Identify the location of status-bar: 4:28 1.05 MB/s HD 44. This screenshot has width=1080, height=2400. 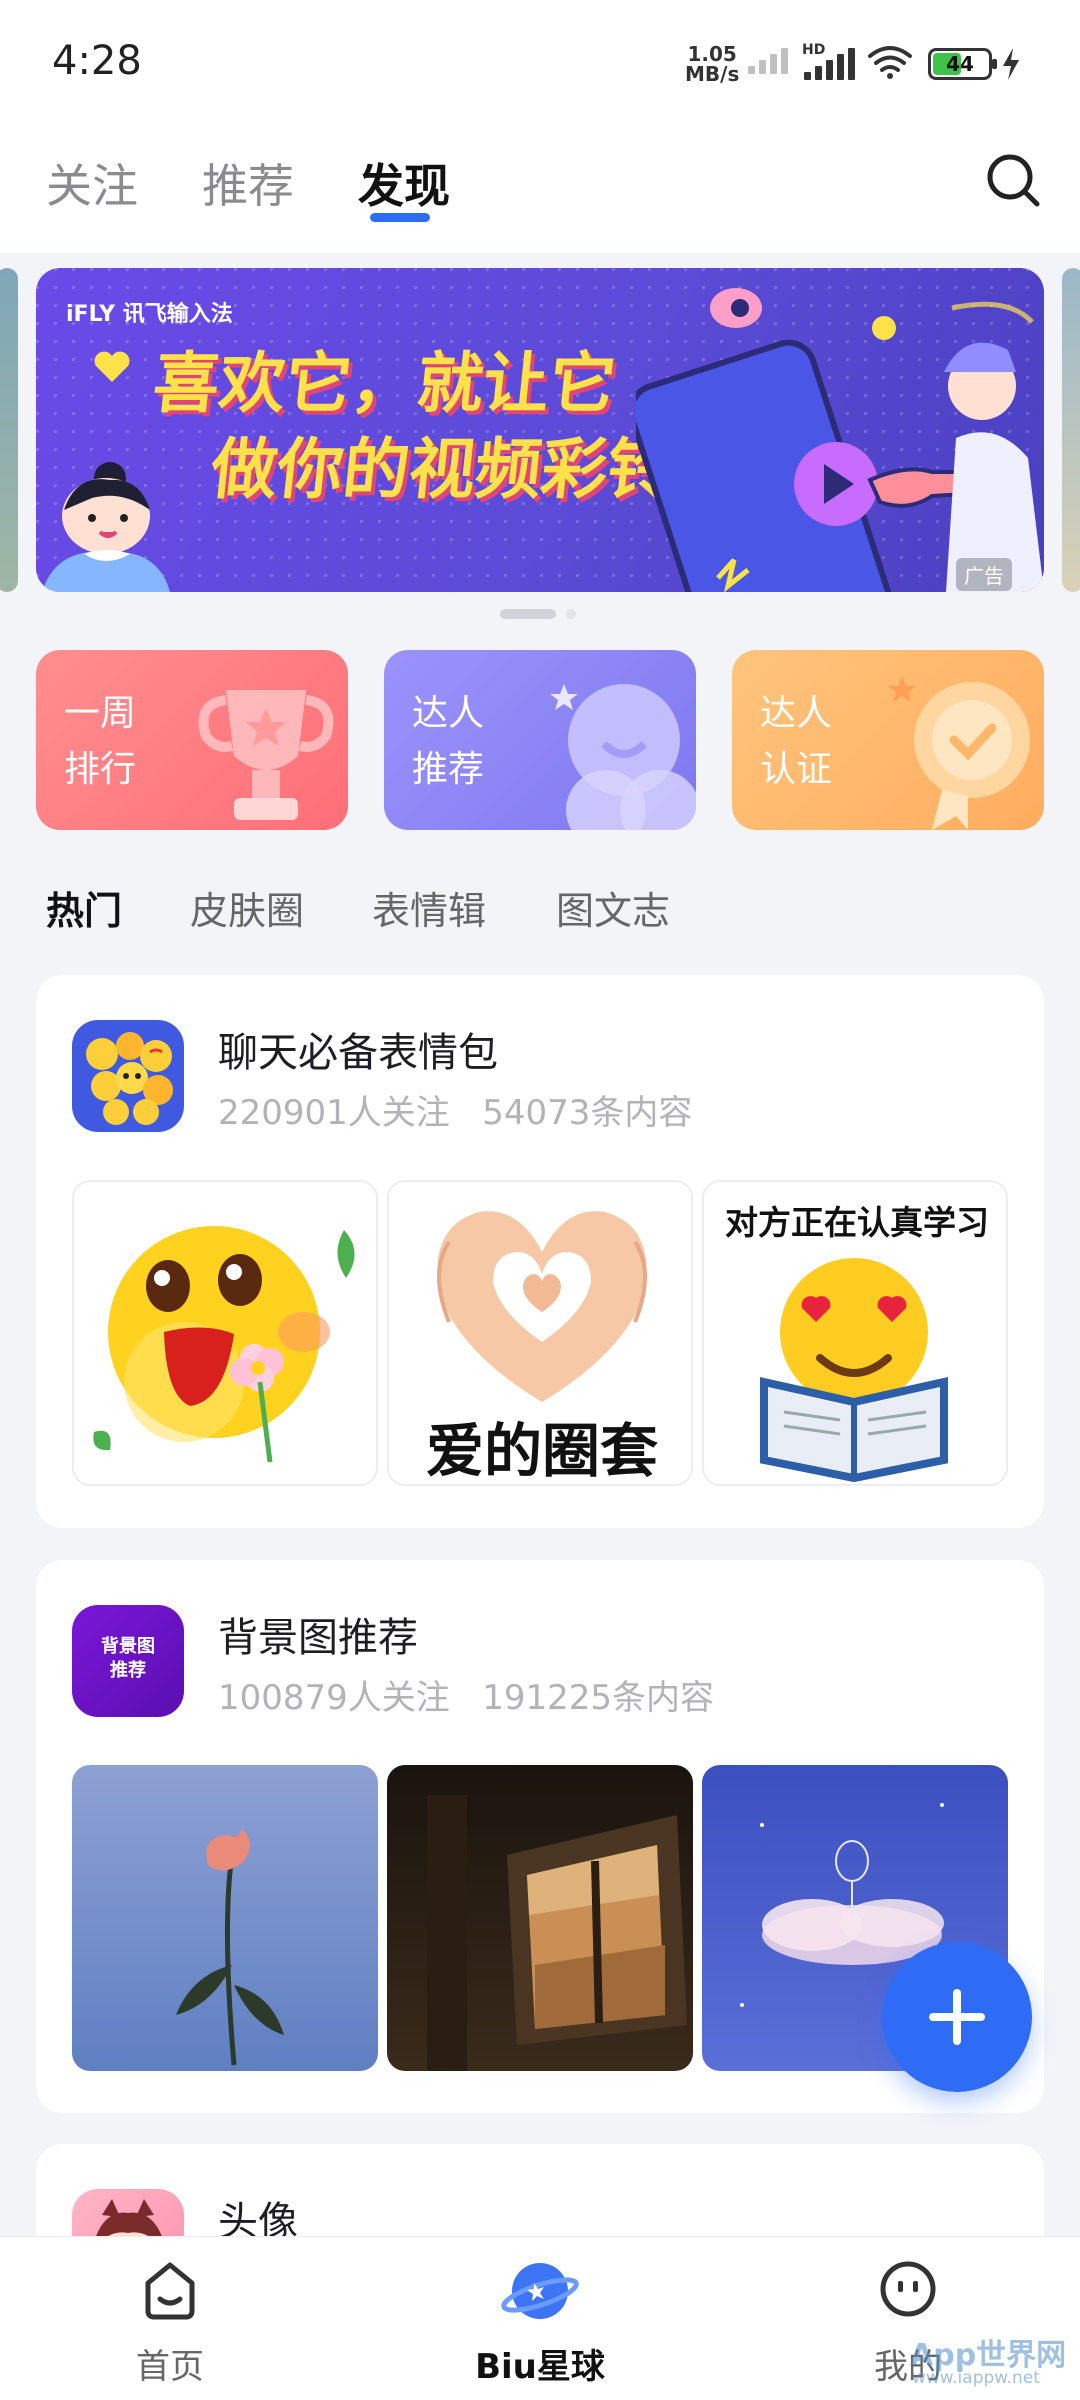
(540, 62).